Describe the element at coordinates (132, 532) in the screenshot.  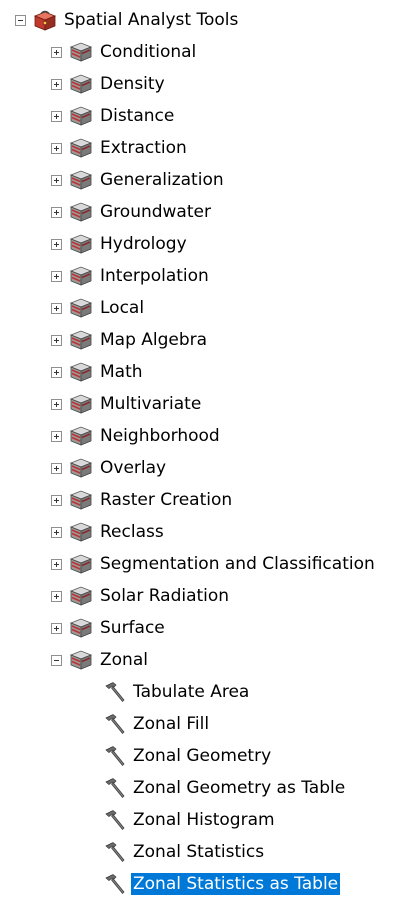
I see `toolset-label: Reclass` at that location.